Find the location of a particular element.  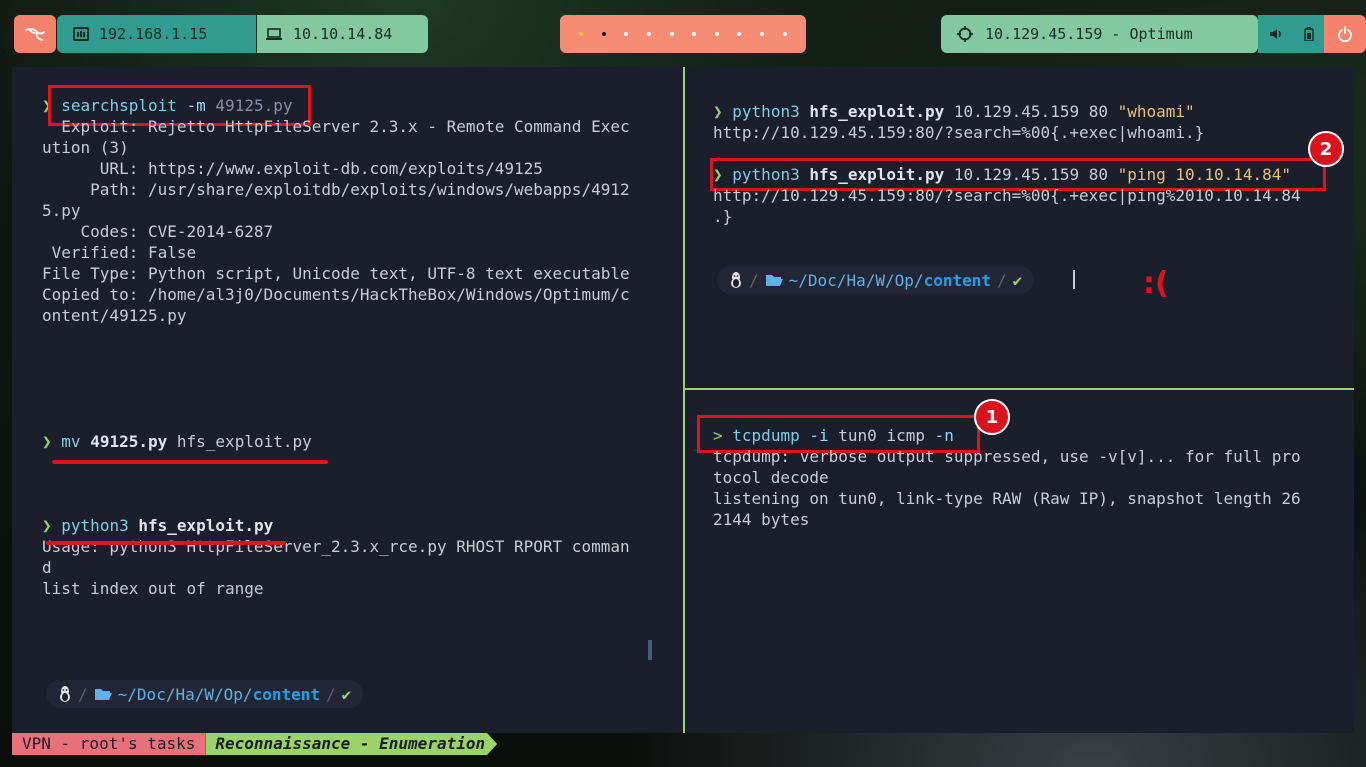

command-arg: hfs_exploit.py is located at coordinates (244, 441).